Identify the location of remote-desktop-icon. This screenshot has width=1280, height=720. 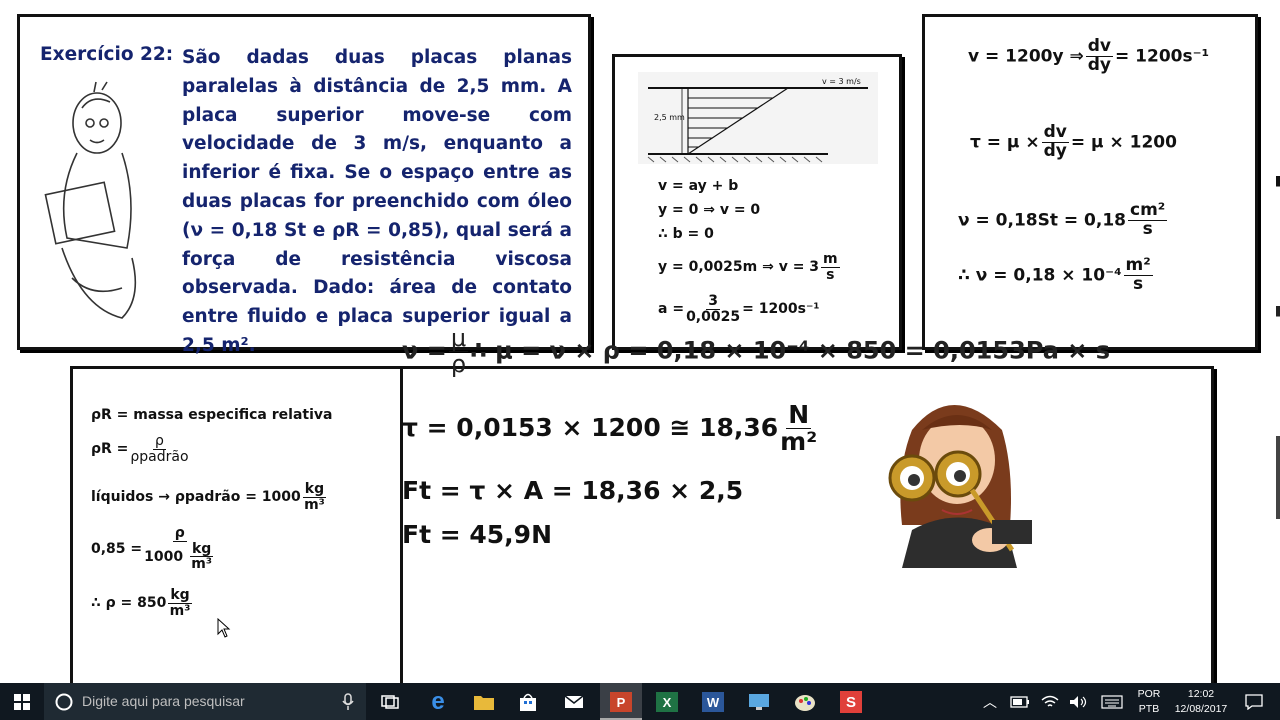
(759, 702).